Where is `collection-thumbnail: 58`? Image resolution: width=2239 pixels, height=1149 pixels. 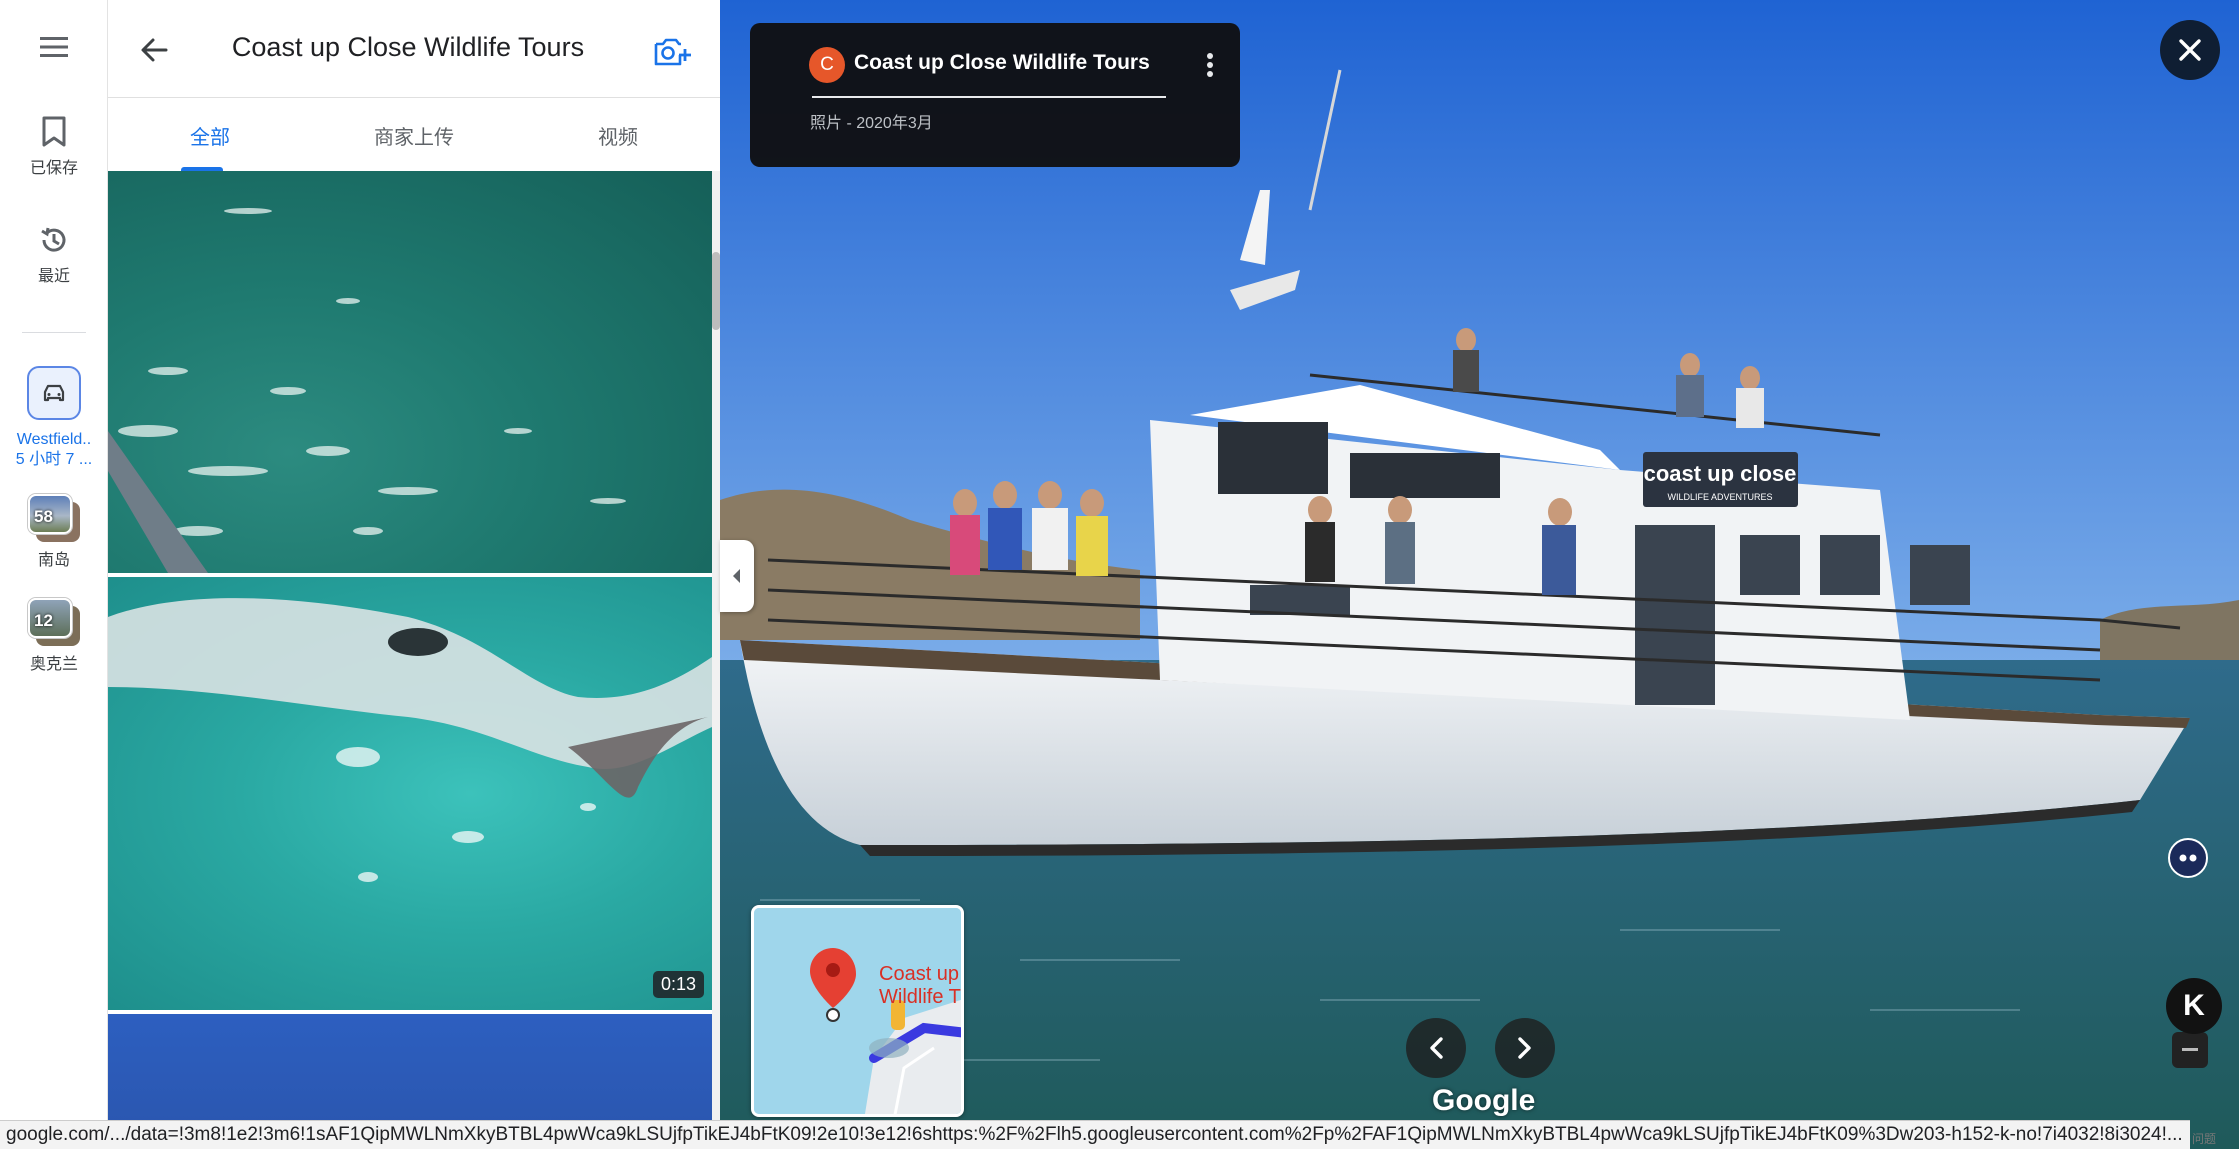 collection-thumbnail: 58 is located at coordinates (54, 518).